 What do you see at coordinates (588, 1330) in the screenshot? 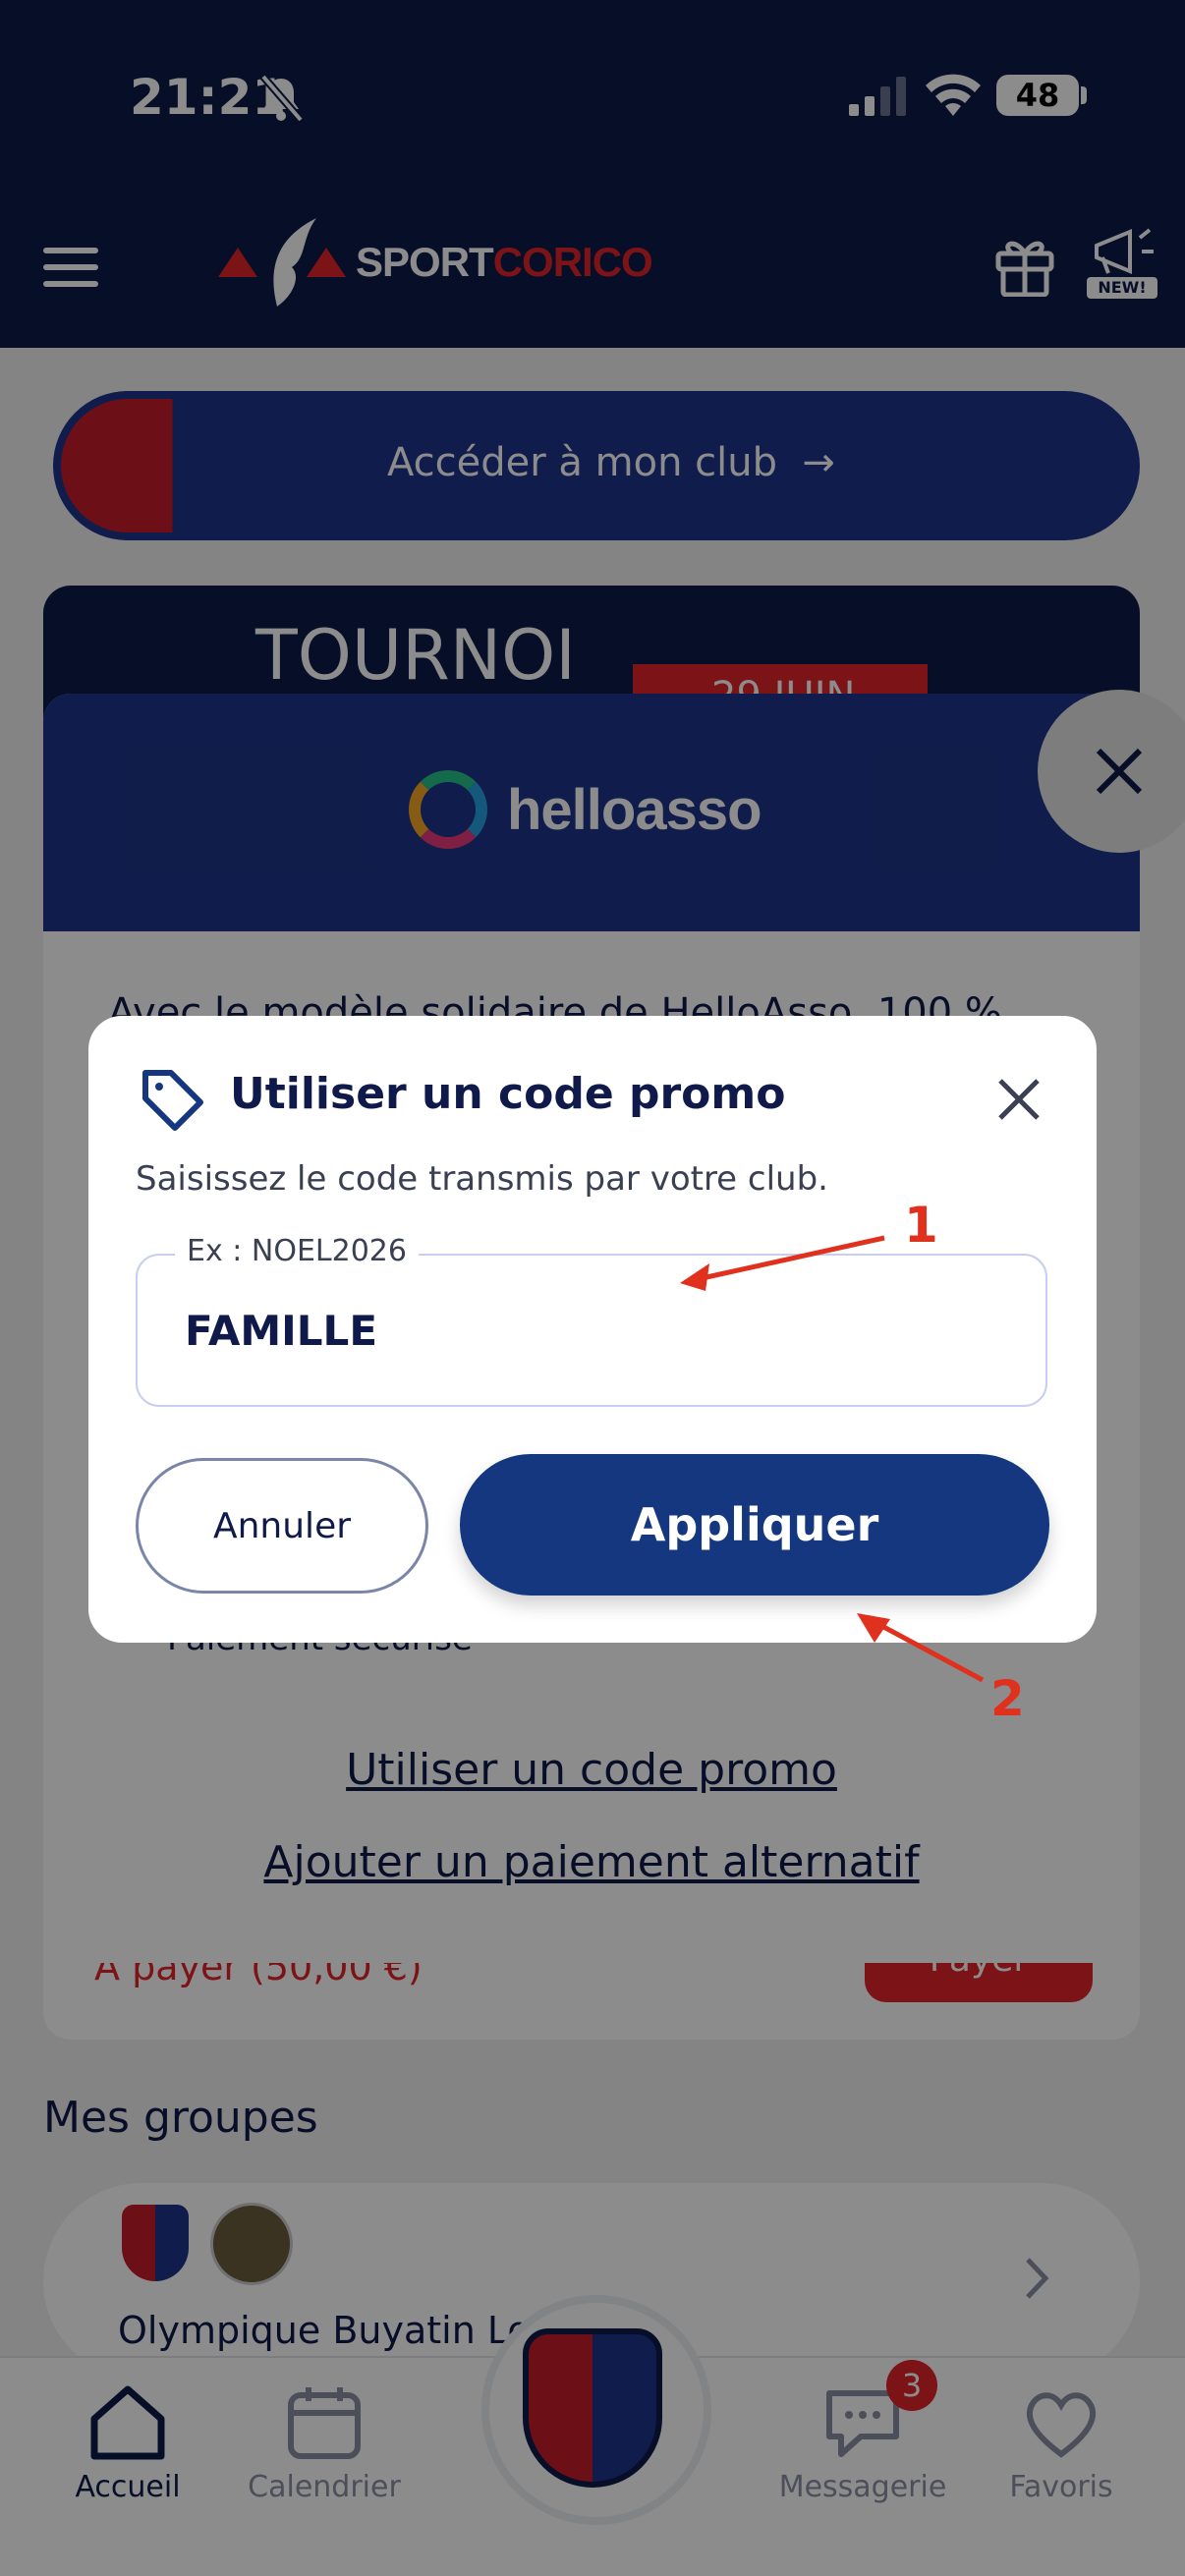
I see `promo-code-input` at bounding box center [588, 1330].